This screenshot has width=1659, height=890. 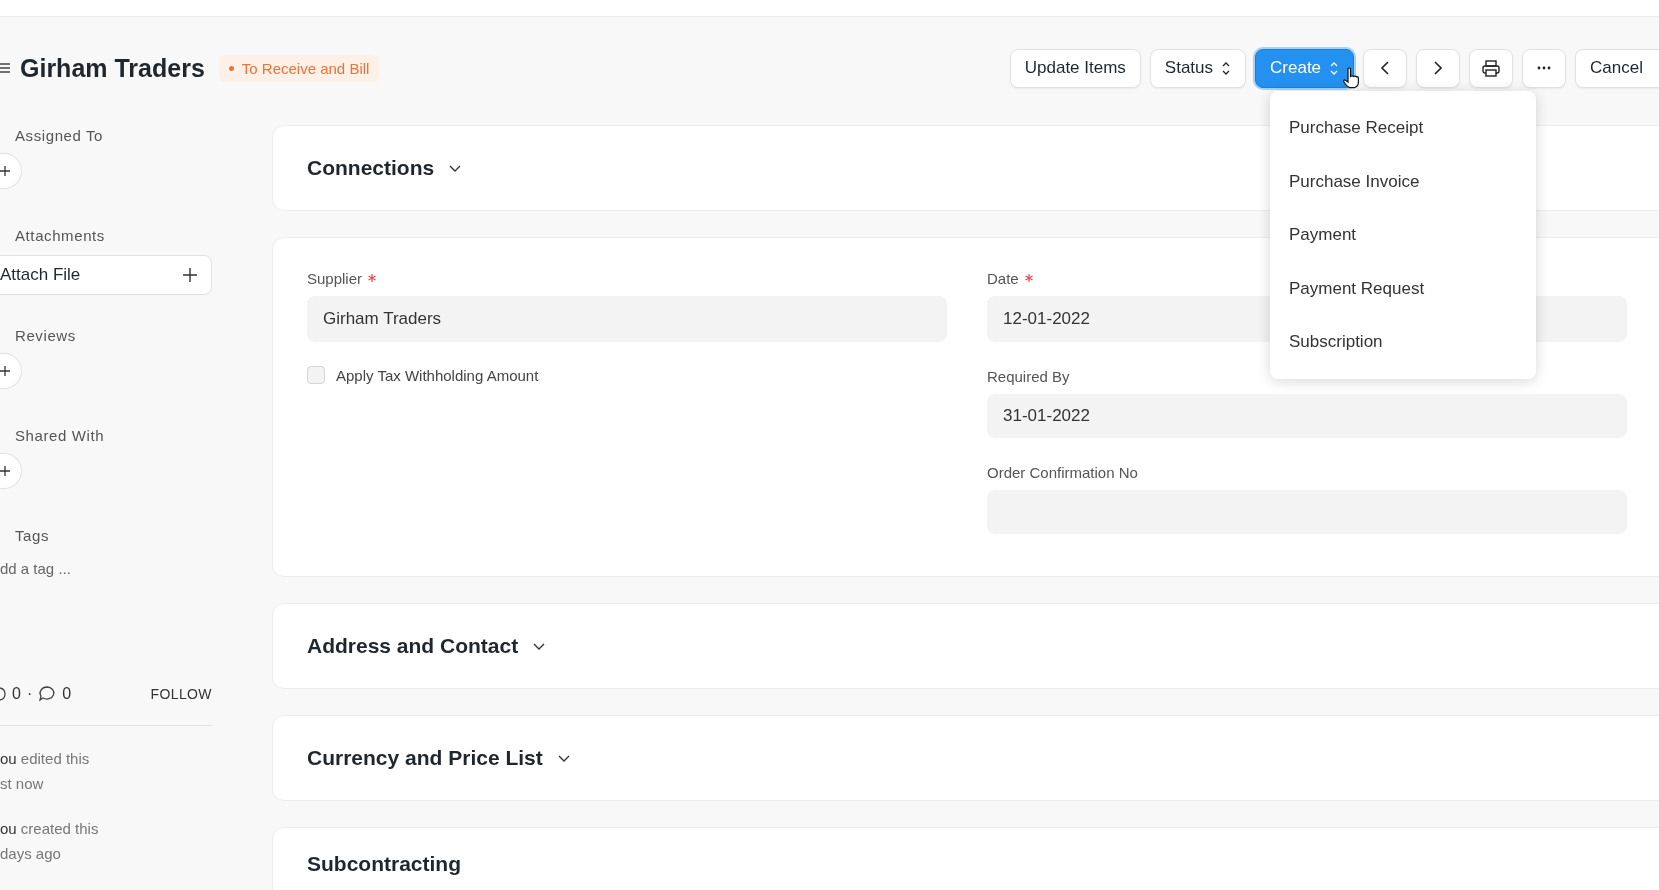 What do you see at coordinates (45, 336) in the screenshot?
I see `section-heading: Reviews` at bounding box center [45, 336].